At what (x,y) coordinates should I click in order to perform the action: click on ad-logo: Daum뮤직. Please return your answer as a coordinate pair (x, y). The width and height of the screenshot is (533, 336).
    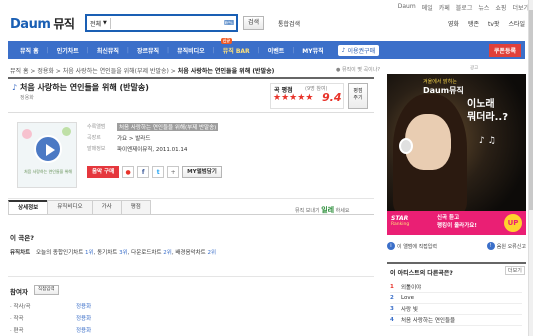
    Looking at the image, I should click on (443, 90).